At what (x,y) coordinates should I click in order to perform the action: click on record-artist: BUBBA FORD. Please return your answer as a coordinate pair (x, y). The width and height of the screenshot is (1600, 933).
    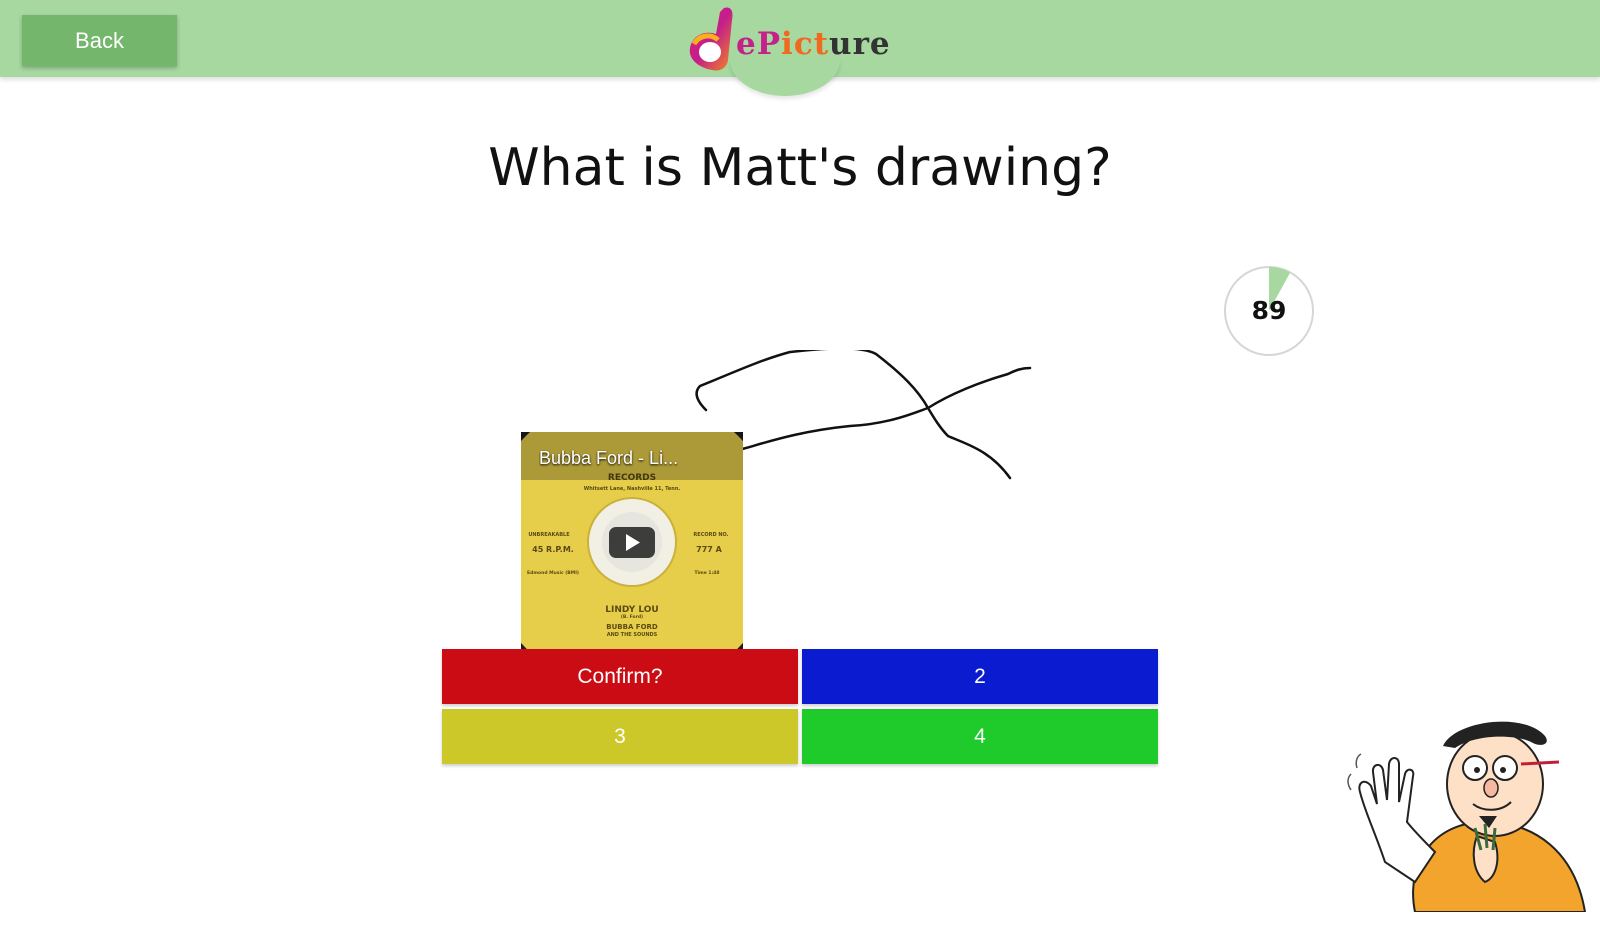
    Looking at the image, I should click on (632, 627).